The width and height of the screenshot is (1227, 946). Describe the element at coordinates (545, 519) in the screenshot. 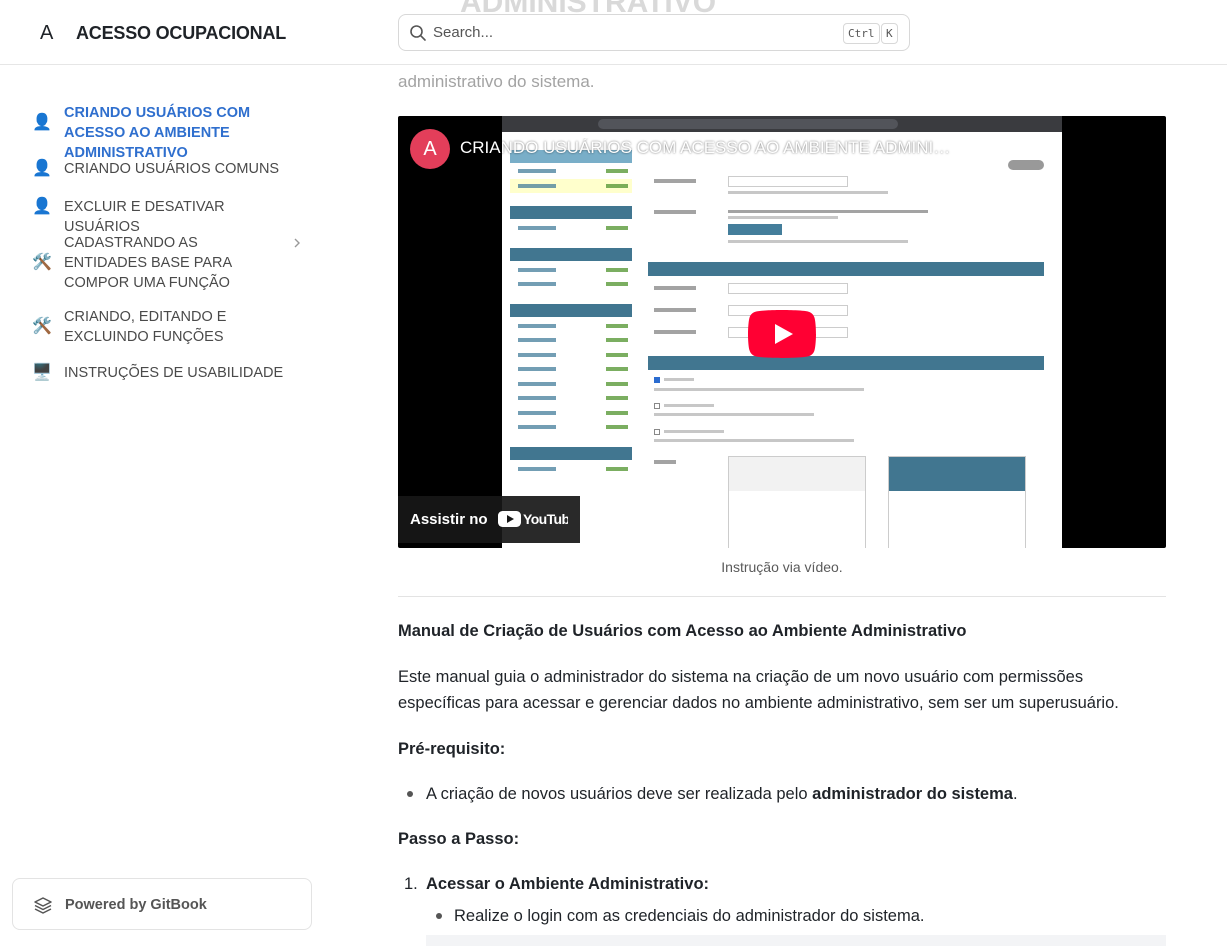

I see `svg-text: YouTube` at that location.